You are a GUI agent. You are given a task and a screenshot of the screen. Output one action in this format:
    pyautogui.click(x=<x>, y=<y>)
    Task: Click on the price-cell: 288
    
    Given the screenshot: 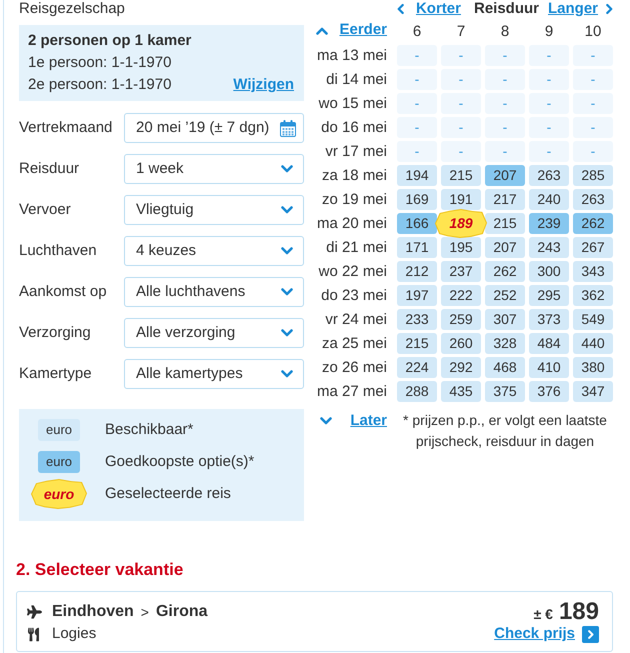 What is the action you would take?
    pyautogui.click(x=417, y=391)
    